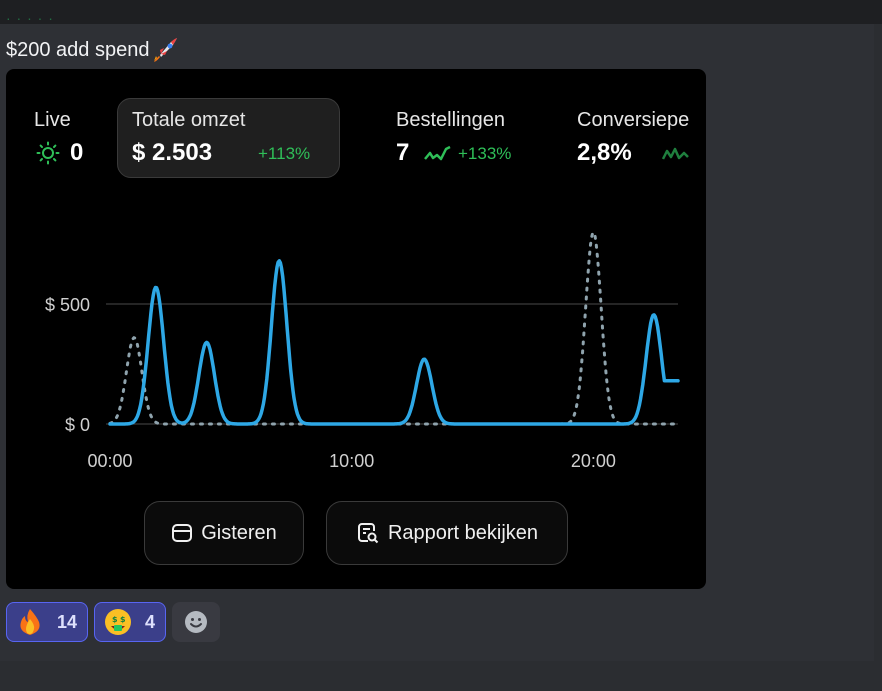 Image resolution: width=882 pixels, height=691 pixels. Describe the element at coordinates (675, 153) in the screenshot. I see `conversion-sparkline-icon` at that location.